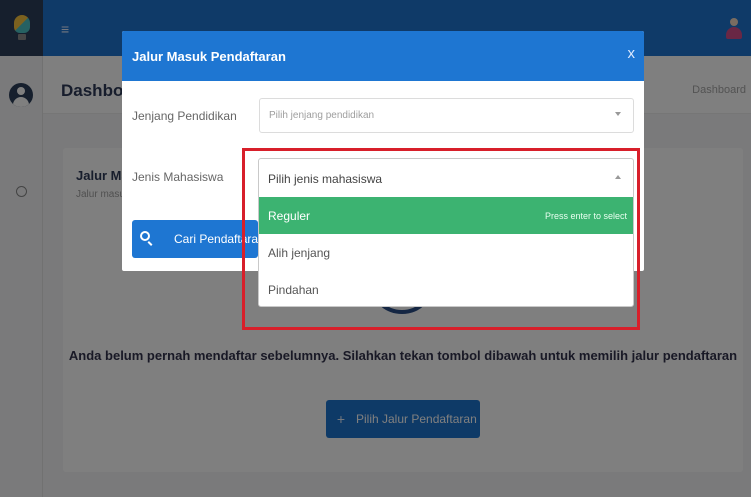  What do you see at coordinates (632, 53) in the screenshot?
I see `close-icon: x` at bounding box center [632, 53].